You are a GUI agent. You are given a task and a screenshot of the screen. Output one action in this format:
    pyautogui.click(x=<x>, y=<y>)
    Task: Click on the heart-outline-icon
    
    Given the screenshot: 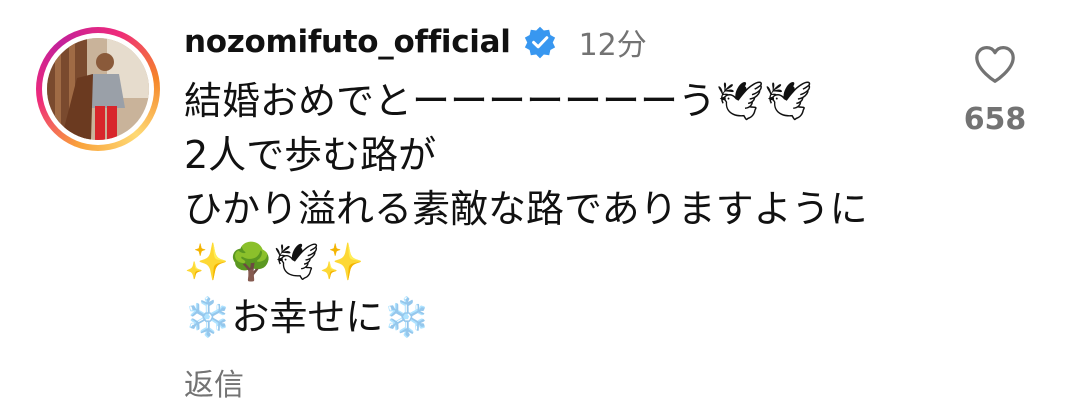 What is the action you would take?
    pyautogui.click(x=995, y=64)
    